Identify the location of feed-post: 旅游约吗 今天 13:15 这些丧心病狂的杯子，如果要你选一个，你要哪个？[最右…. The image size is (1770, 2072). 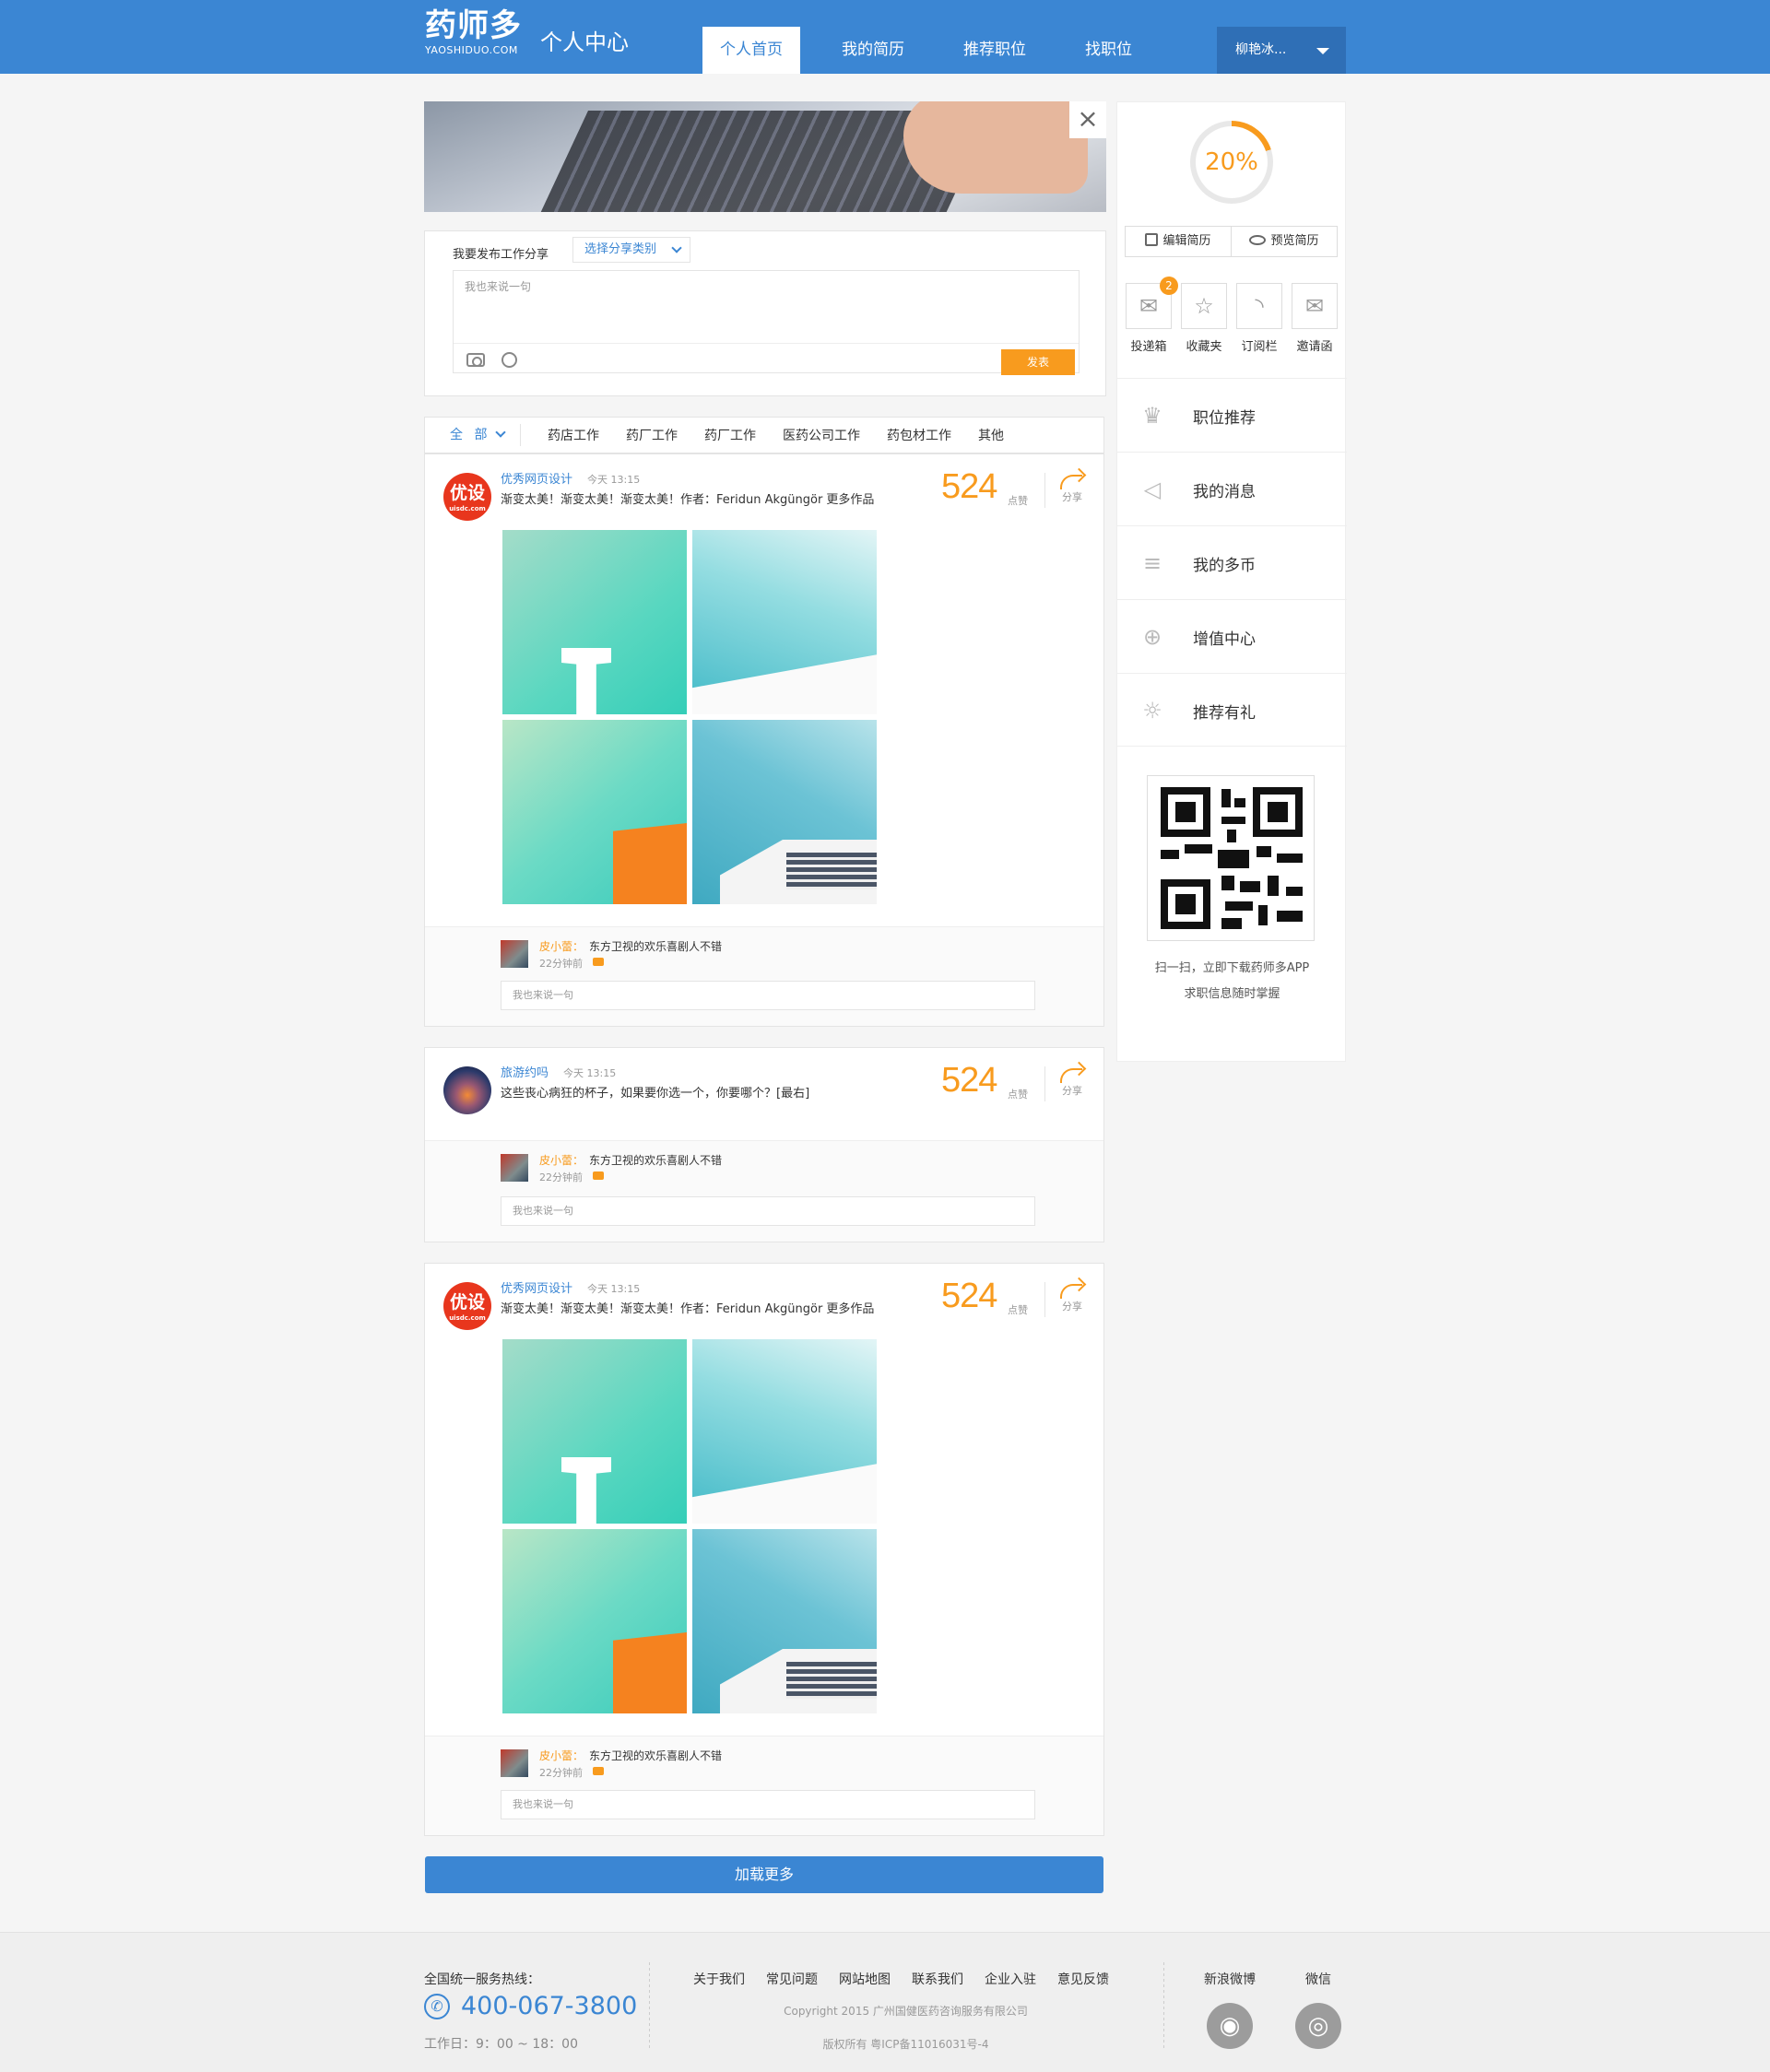
(764, 1144).